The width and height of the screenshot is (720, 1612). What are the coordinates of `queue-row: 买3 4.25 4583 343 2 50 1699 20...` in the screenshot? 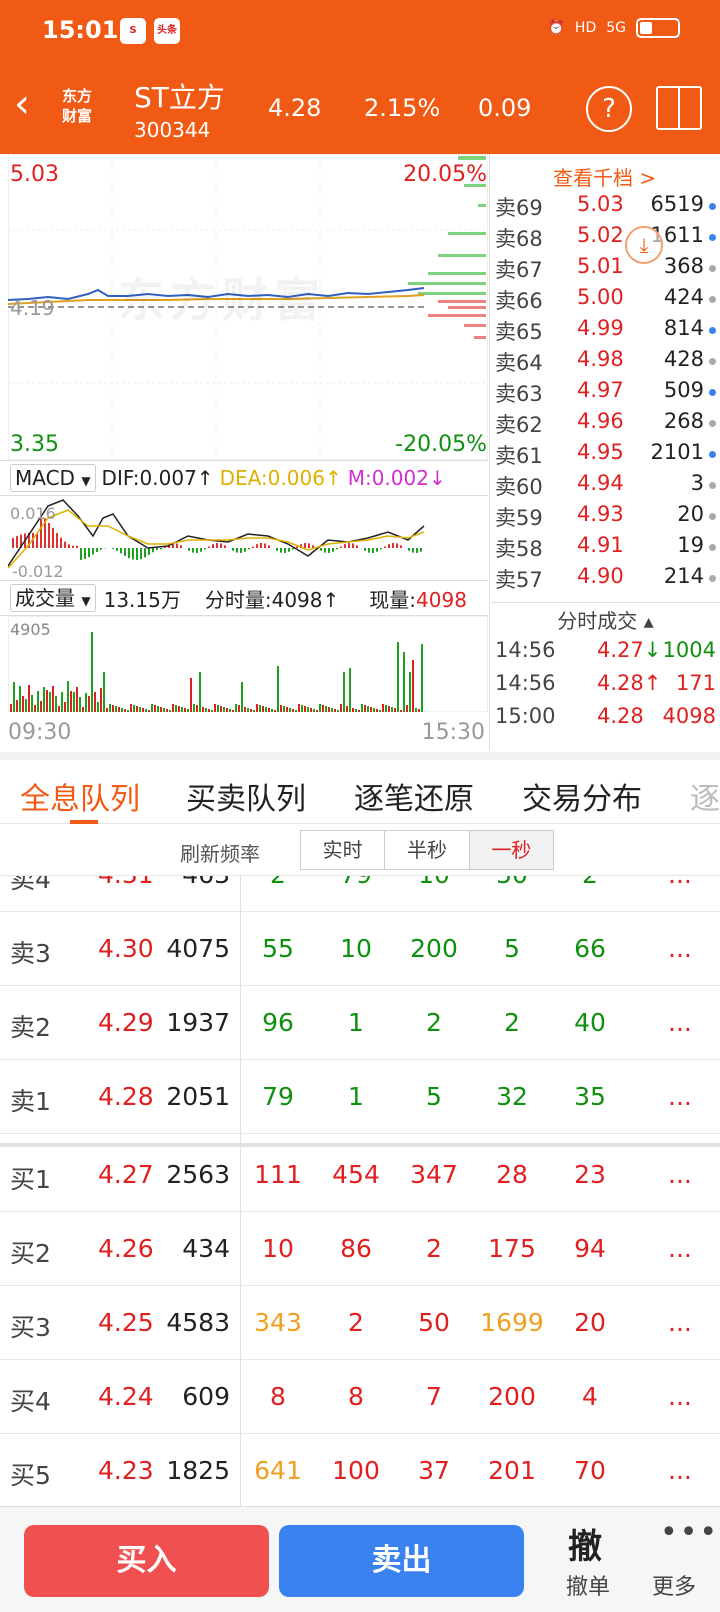 It's located at (360, 1323).